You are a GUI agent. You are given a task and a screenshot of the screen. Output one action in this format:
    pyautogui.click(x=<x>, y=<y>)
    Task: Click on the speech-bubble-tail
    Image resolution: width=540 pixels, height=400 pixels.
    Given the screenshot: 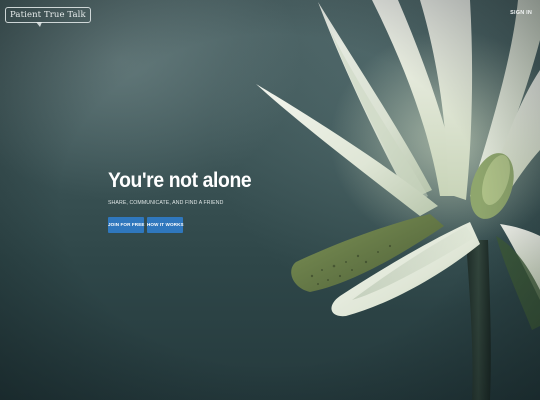 What is the action you would take?
    pyautogui.click(x=39, y=24)
    